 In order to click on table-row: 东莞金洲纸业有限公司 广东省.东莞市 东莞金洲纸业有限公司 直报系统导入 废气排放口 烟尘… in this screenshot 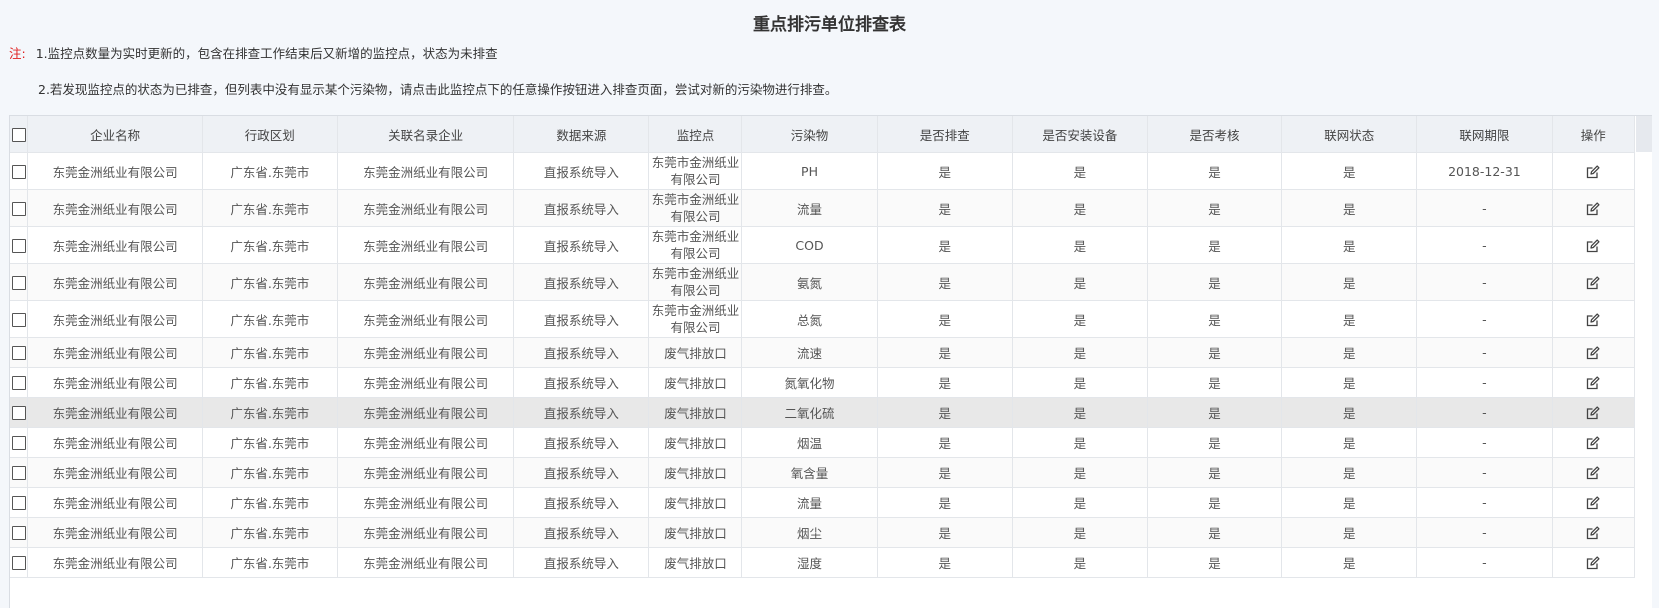, I will do `click(822, 532)`.